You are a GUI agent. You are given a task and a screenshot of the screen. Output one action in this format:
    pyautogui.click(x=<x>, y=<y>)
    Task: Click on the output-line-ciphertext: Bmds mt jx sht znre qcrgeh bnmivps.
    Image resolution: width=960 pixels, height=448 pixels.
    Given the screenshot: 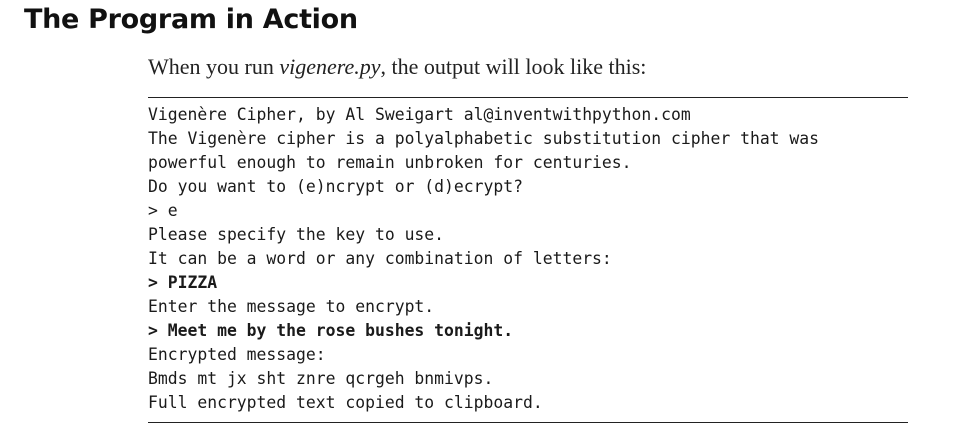 What is the action you would take?
    pyautogui.click(x=321, y=378)
    